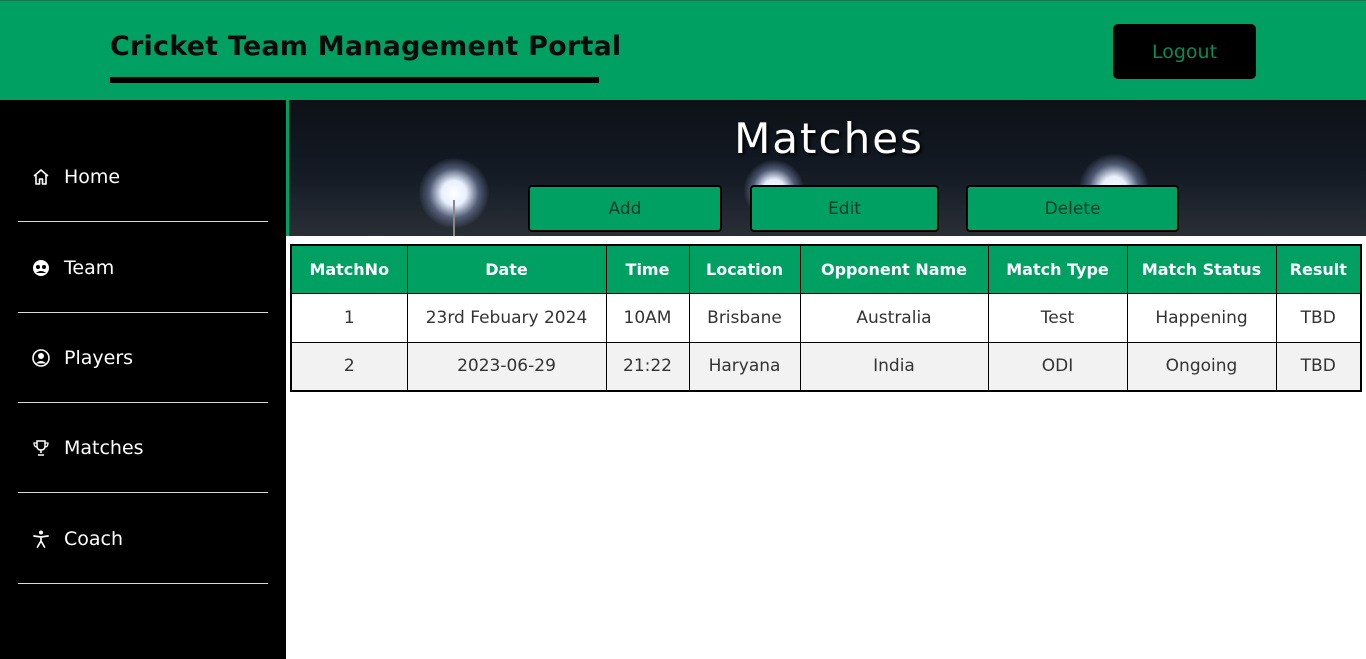  What do you see at coordinates (366, 46) in the screenshot?
I see `portal-title: Cricket Team Management Portal` at bounding box center [366, 46].